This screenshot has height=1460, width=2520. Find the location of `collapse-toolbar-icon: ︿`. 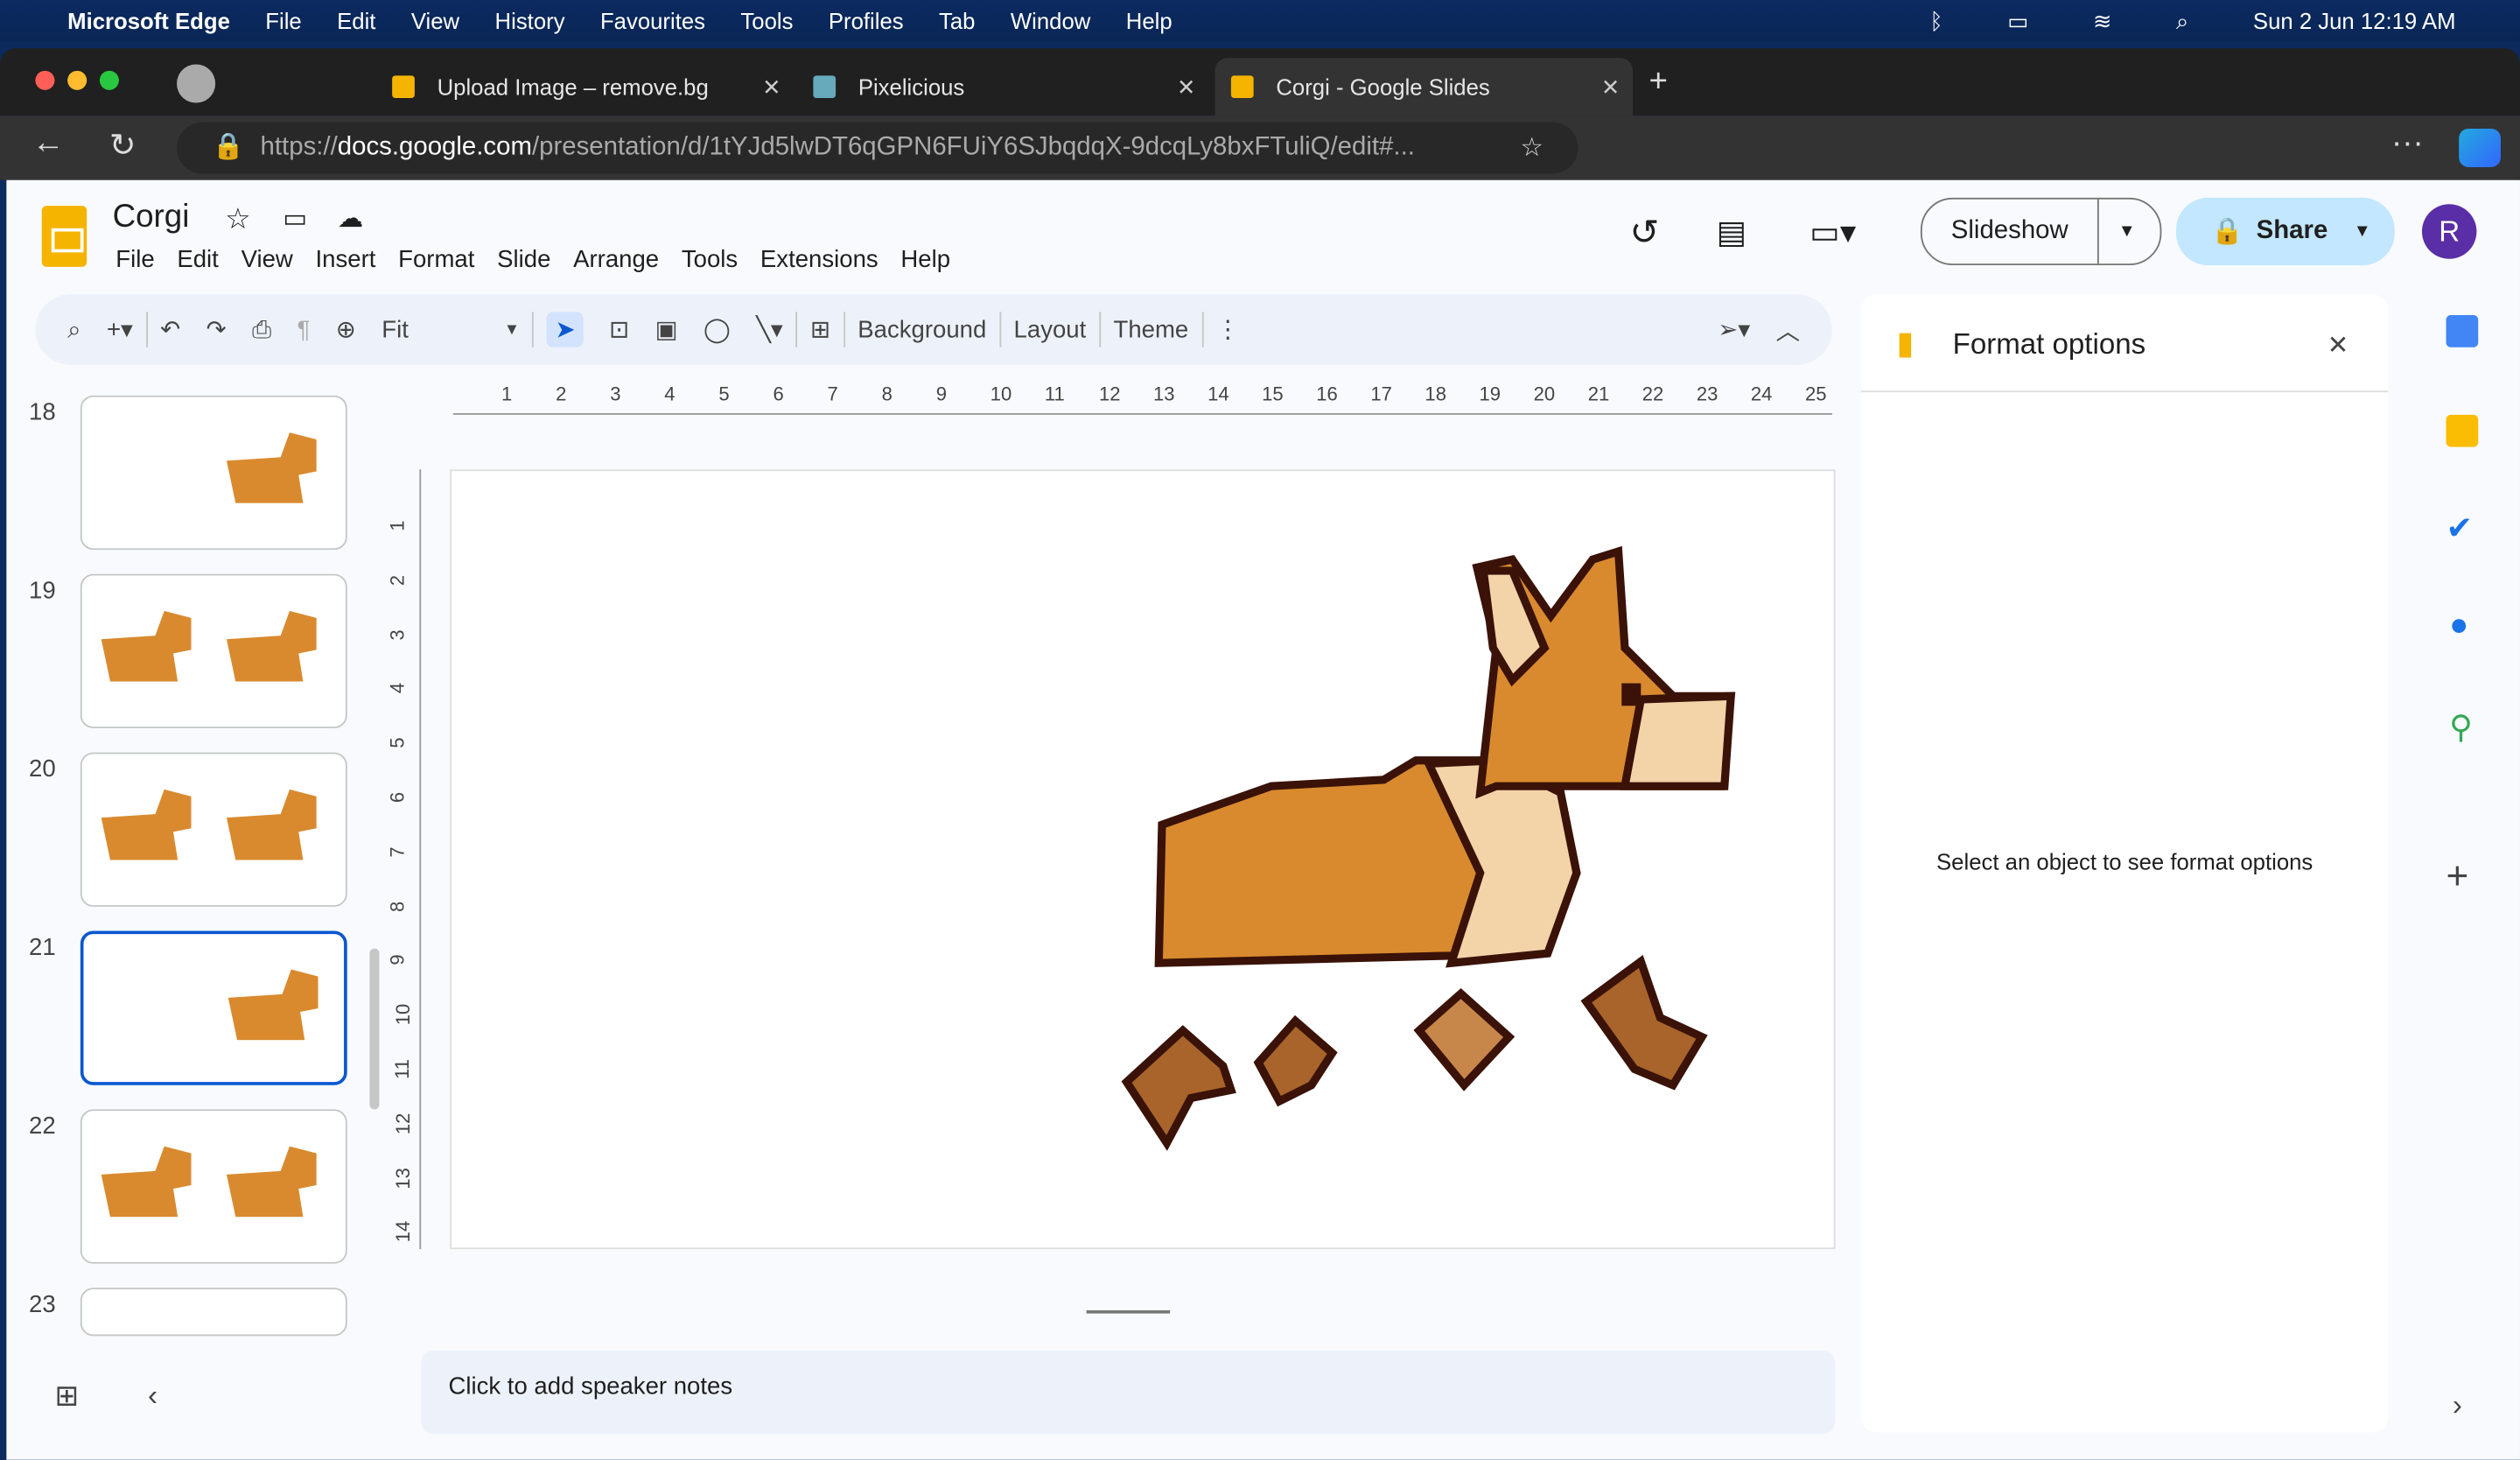

collapse-toolbar-icon: ︿ is located at coordinates (1788, 330).